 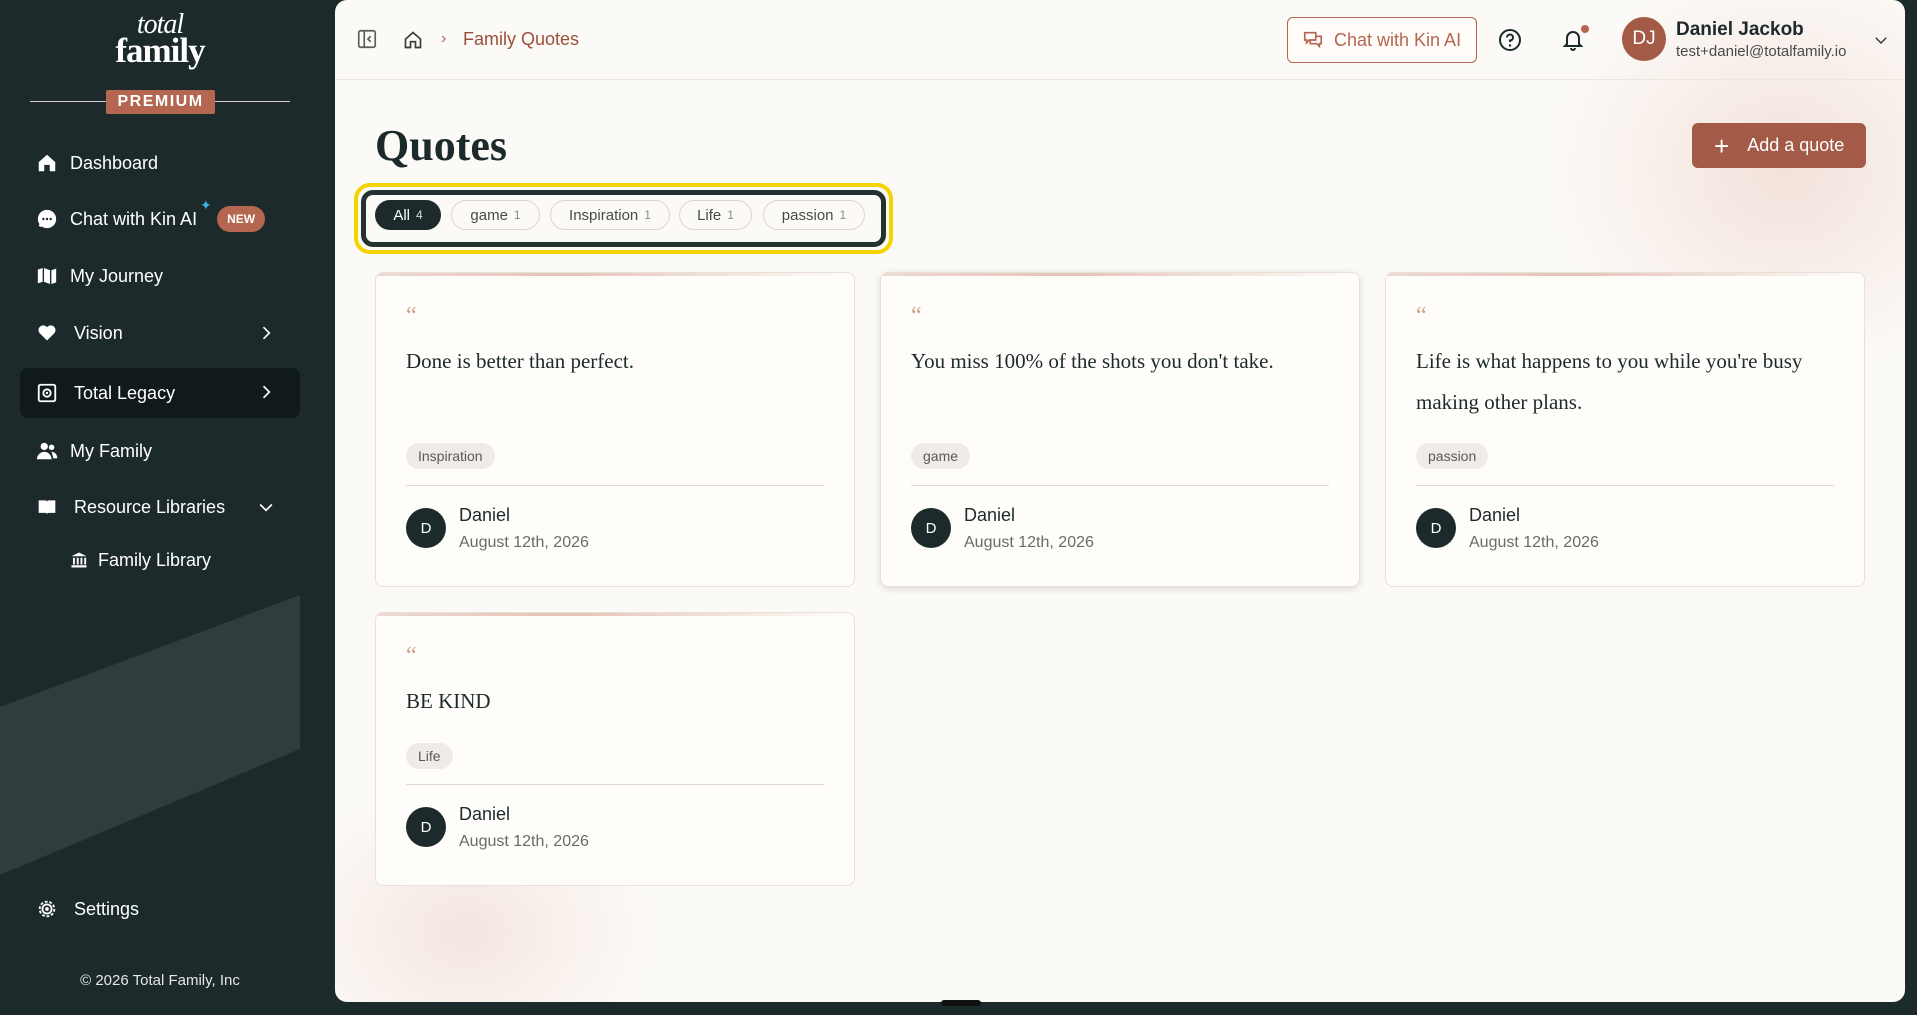 I want to click on bottom-handle, so click(x=961, y=1003).